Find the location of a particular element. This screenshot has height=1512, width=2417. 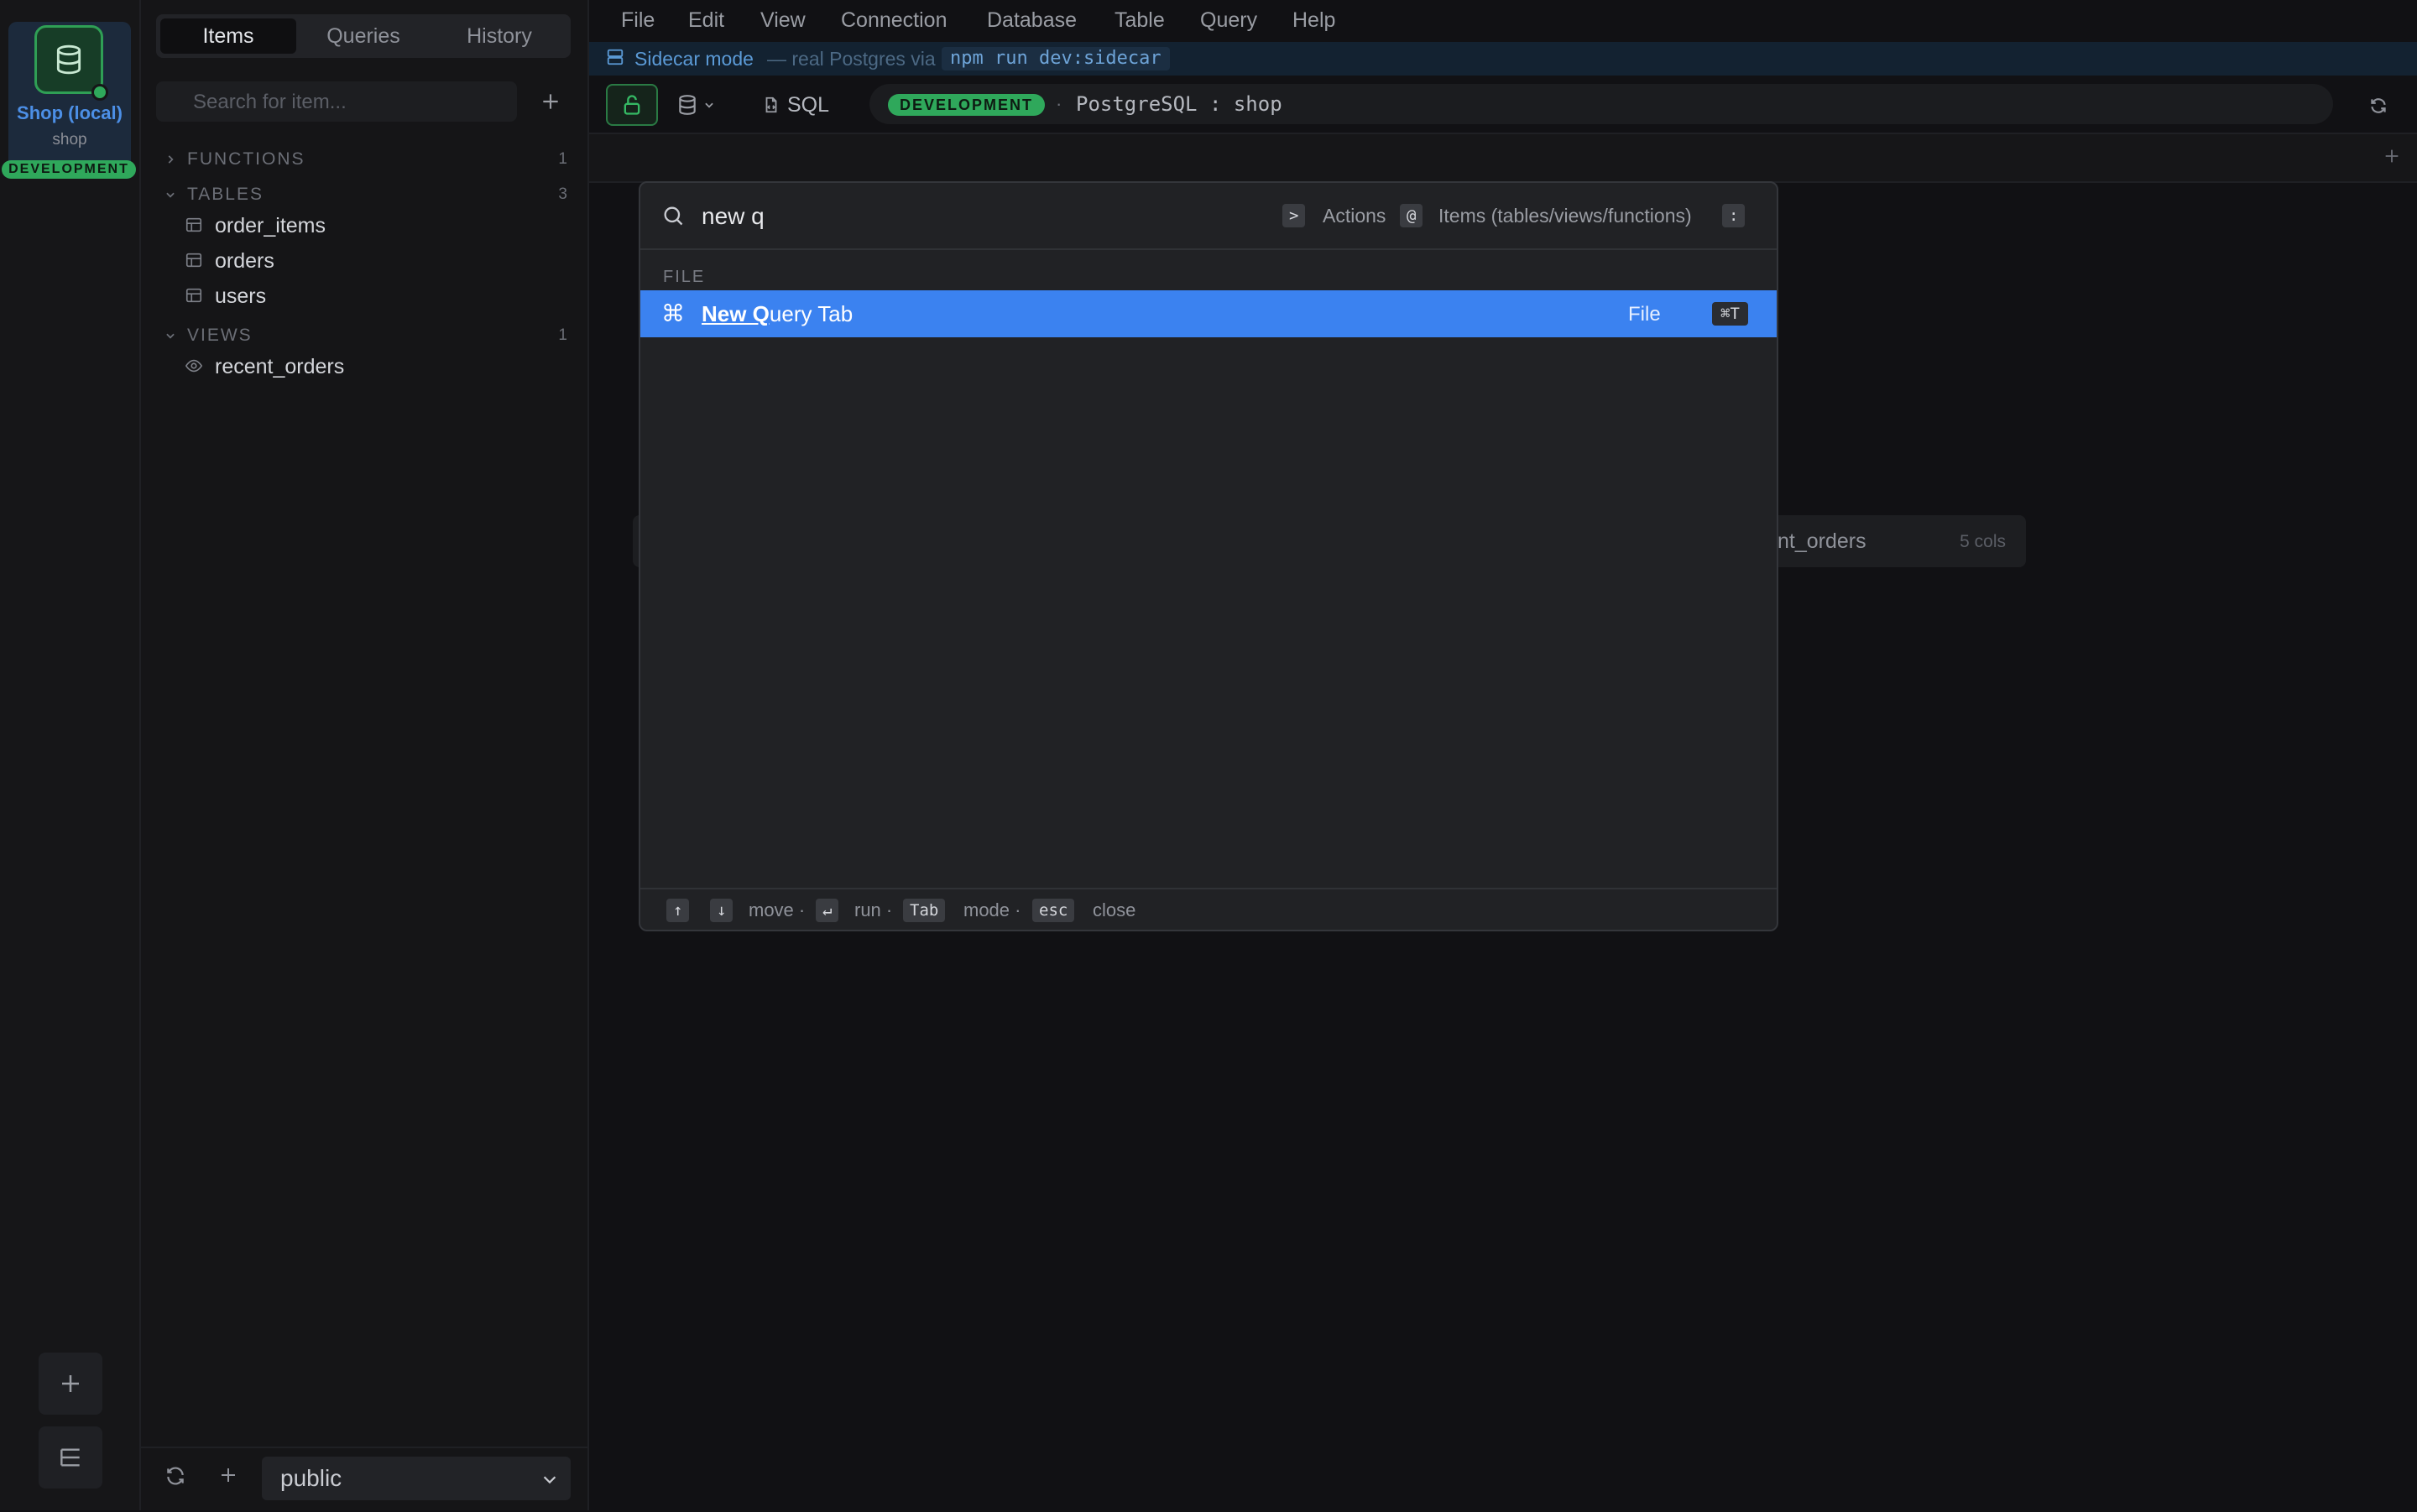

footer-run-label: run · is located at coordinates (873, 909).